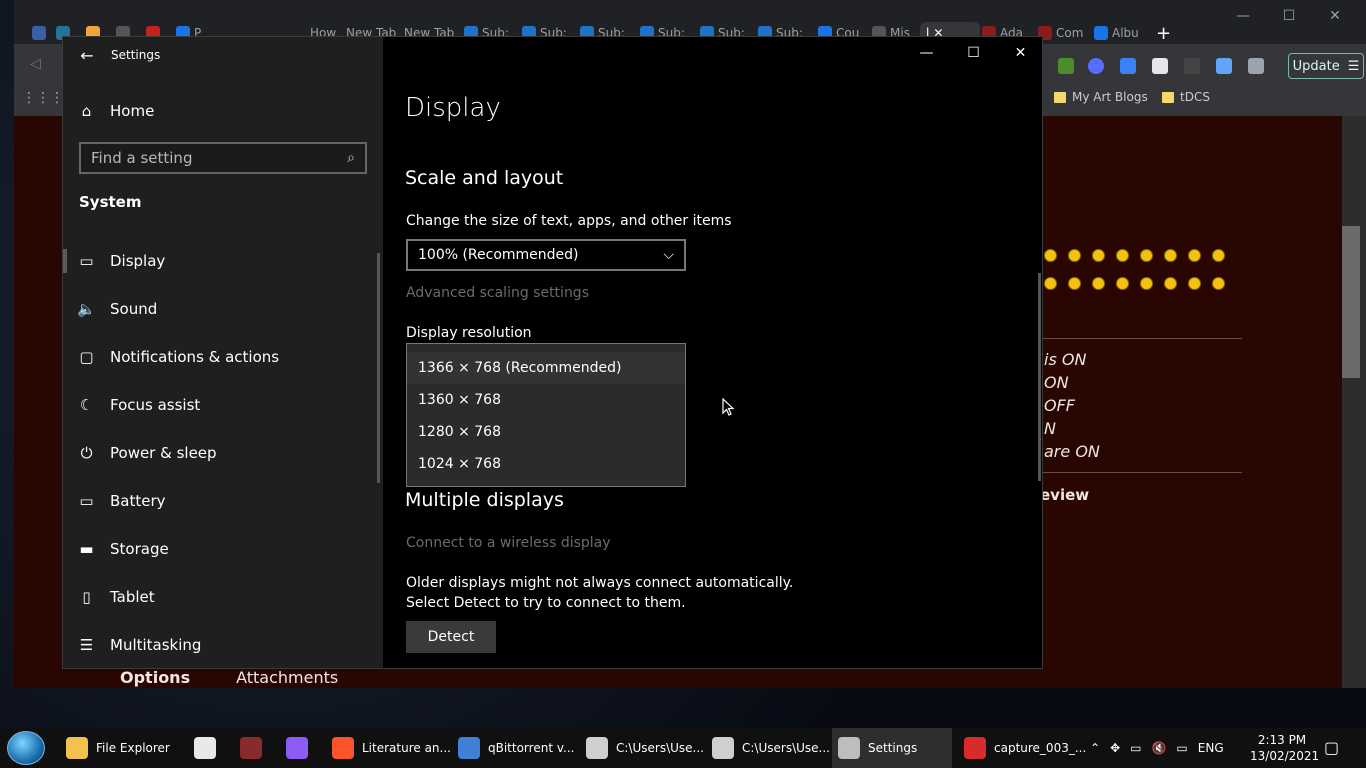 This screenshot has width=1366, height=768. Describe the element at coordinates (1160, 66) in the screenshot. I see `camera-icon` at that location.